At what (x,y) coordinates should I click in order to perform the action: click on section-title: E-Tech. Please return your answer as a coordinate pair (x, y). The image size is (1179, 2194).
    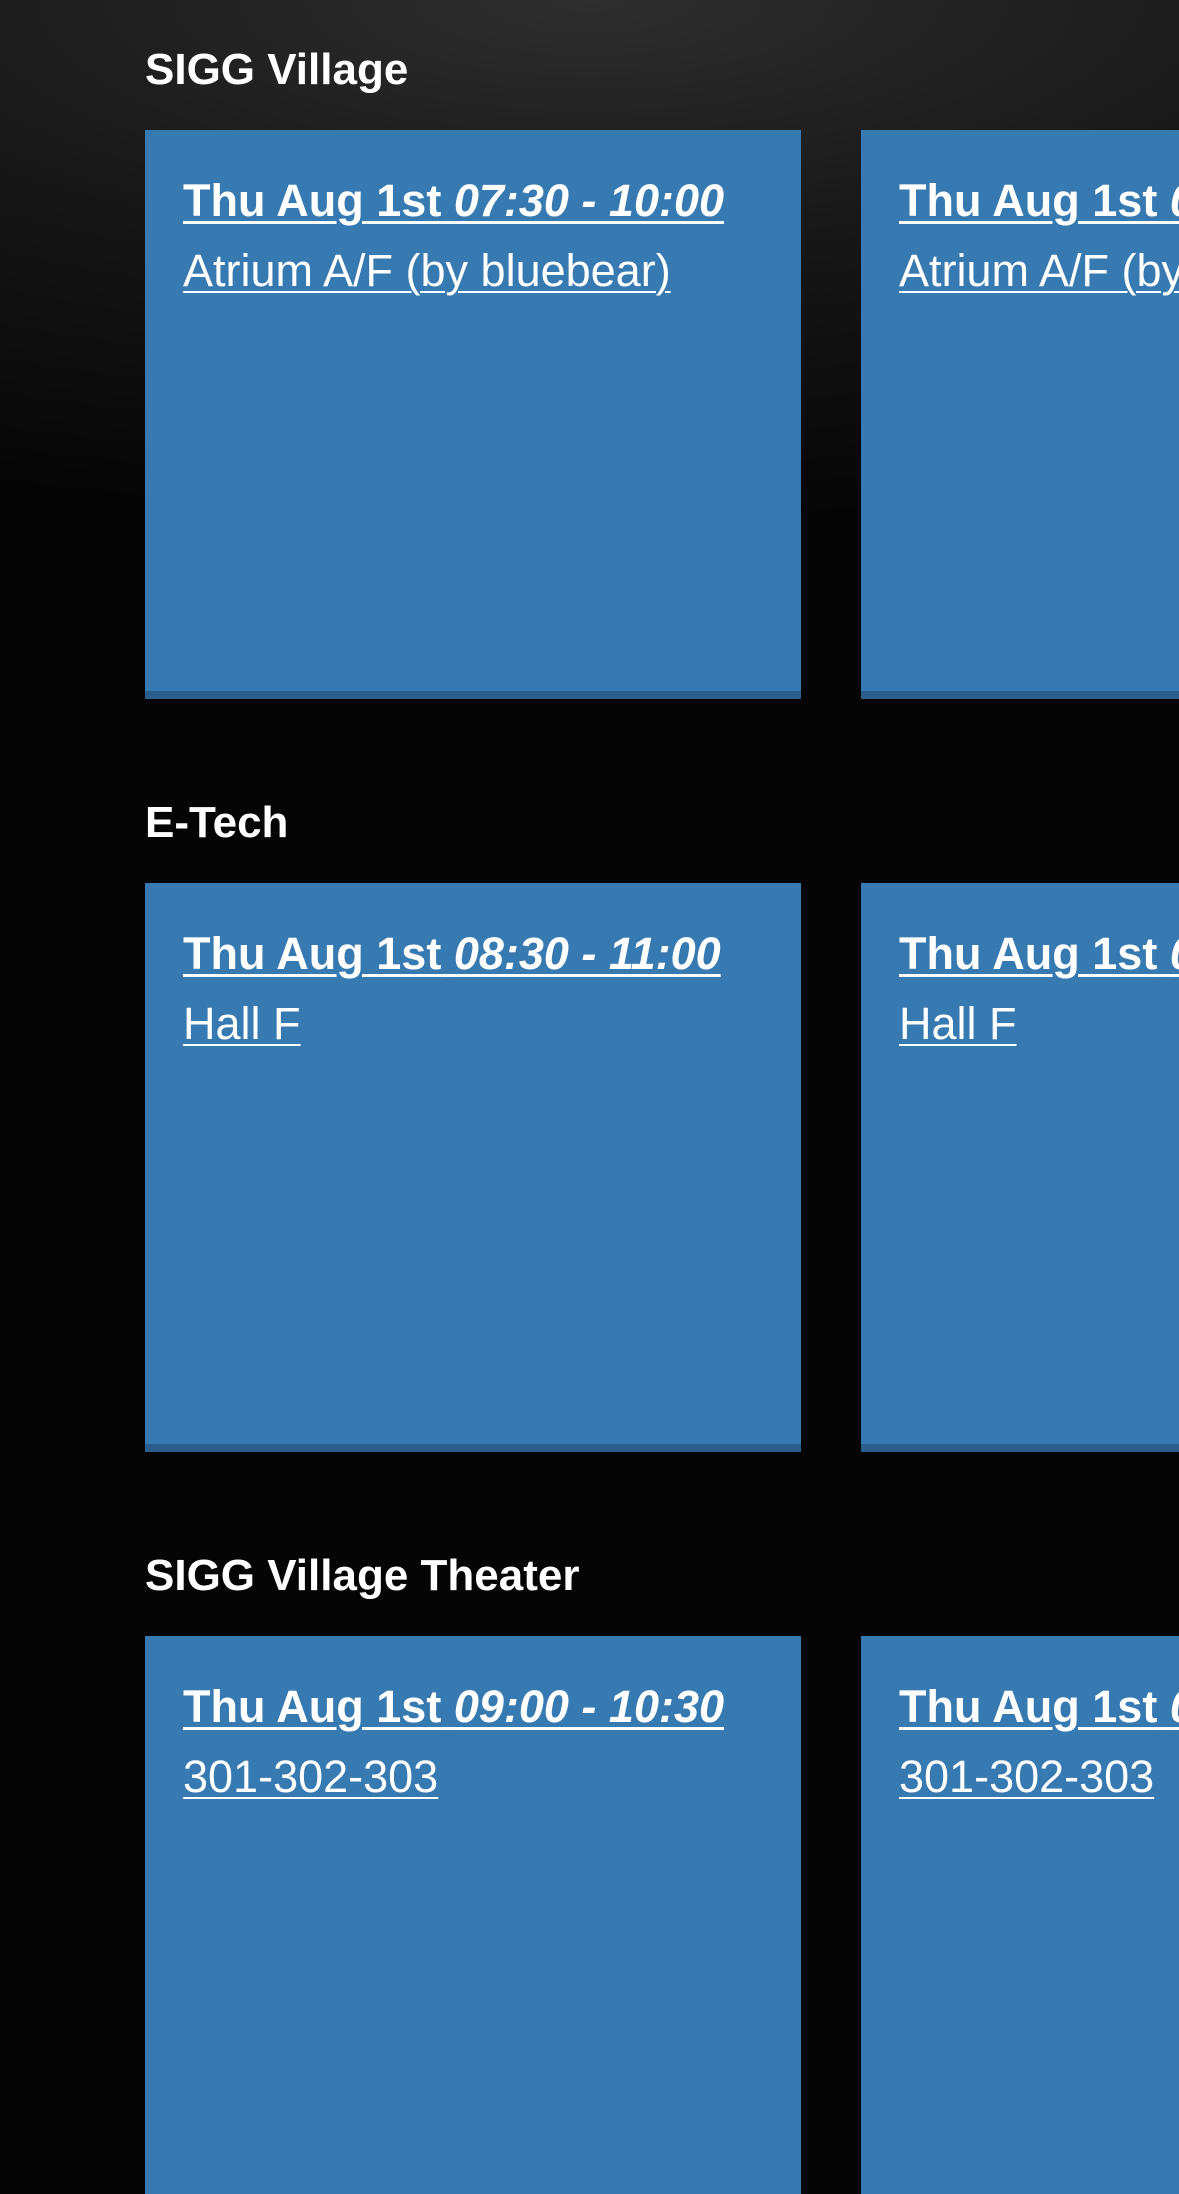
    Looking at the image, I should click on (217, 822).